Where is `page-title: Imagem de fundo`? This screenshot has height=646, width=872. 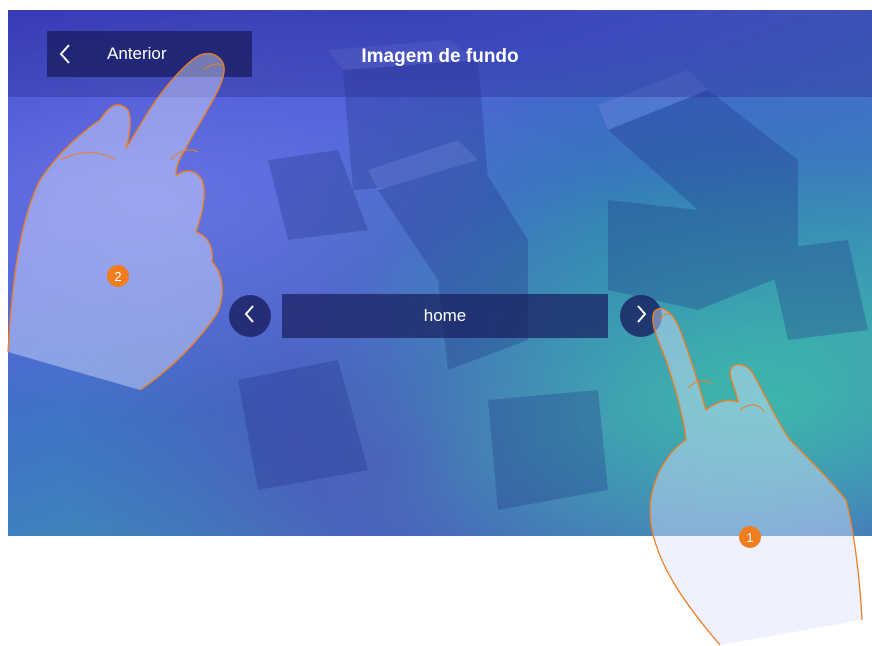
page-title: Imagem de fundo is located at coordinates (440, 56).